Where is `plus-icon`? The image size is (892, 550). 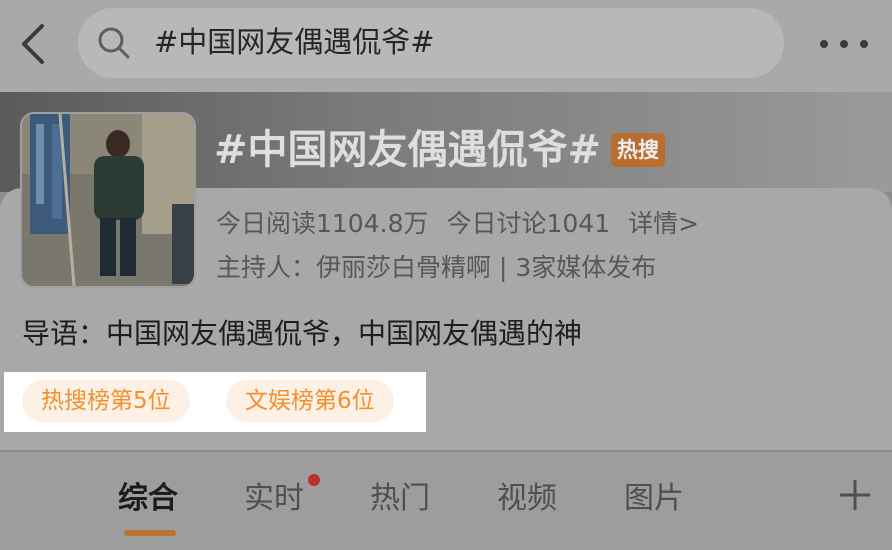 plus-icon is located at coordinates (855, 495).